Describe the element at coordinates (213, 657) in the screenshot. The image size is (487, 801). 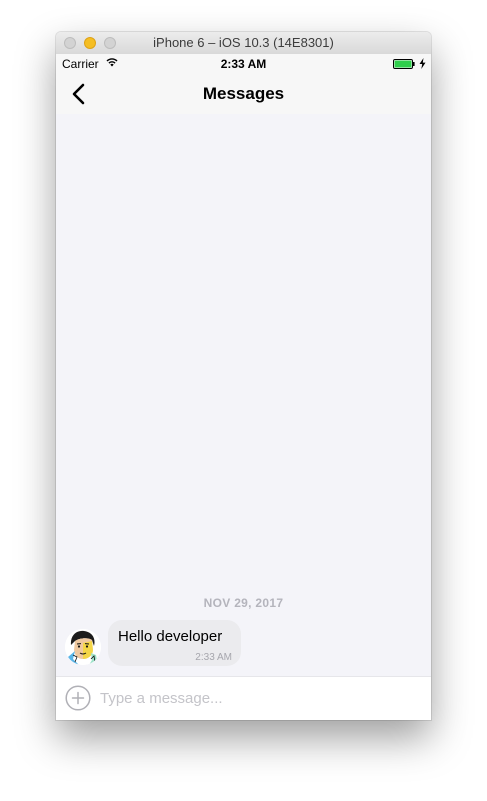
I see `message-timestamp: 2:33 AM` at that location.